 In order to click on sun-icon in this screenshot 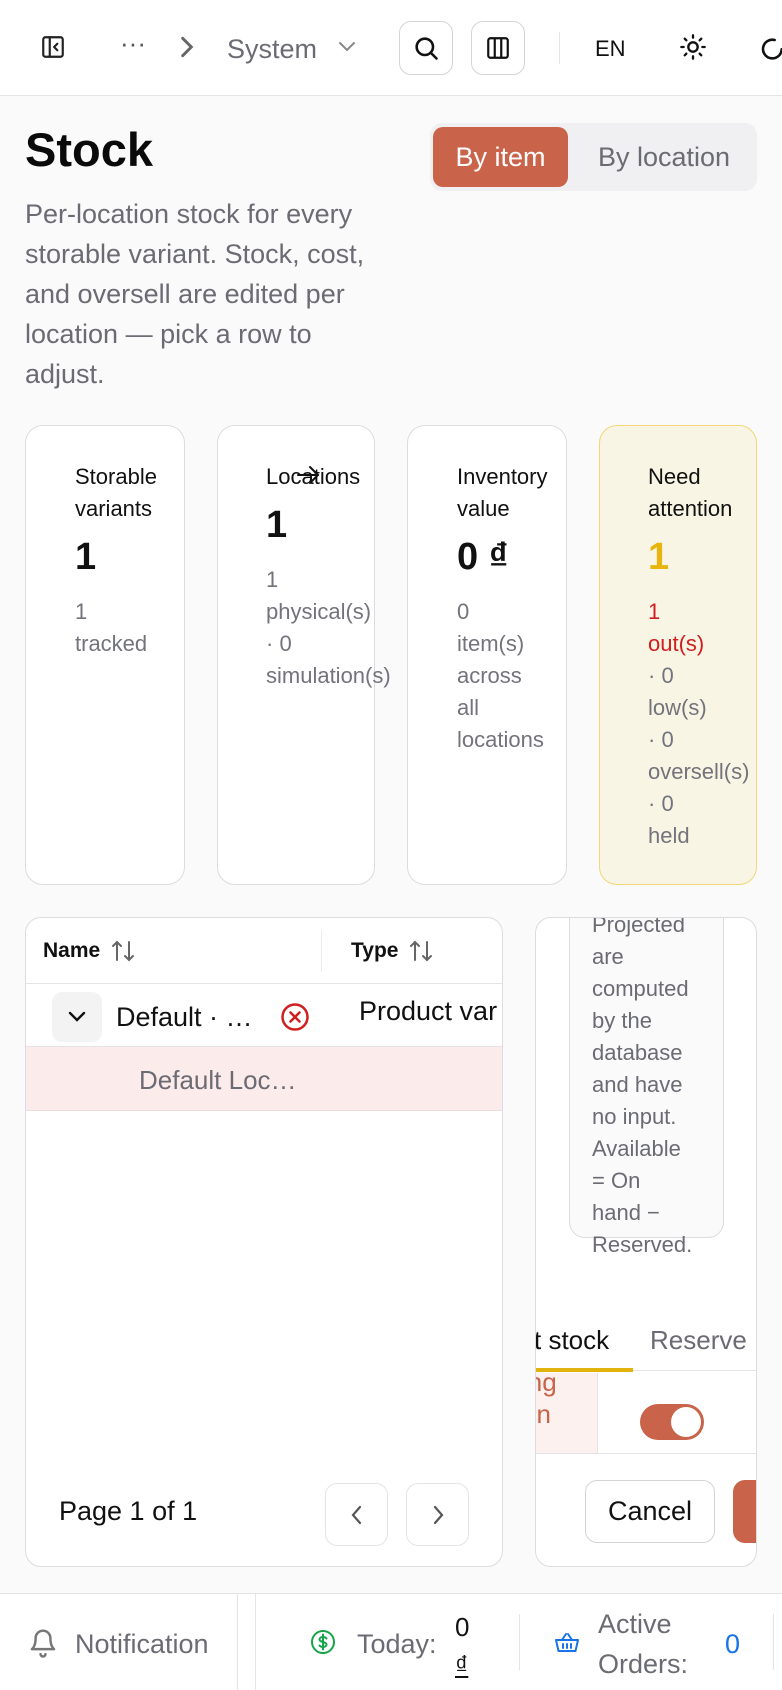, I will do `click(693, 49)`.